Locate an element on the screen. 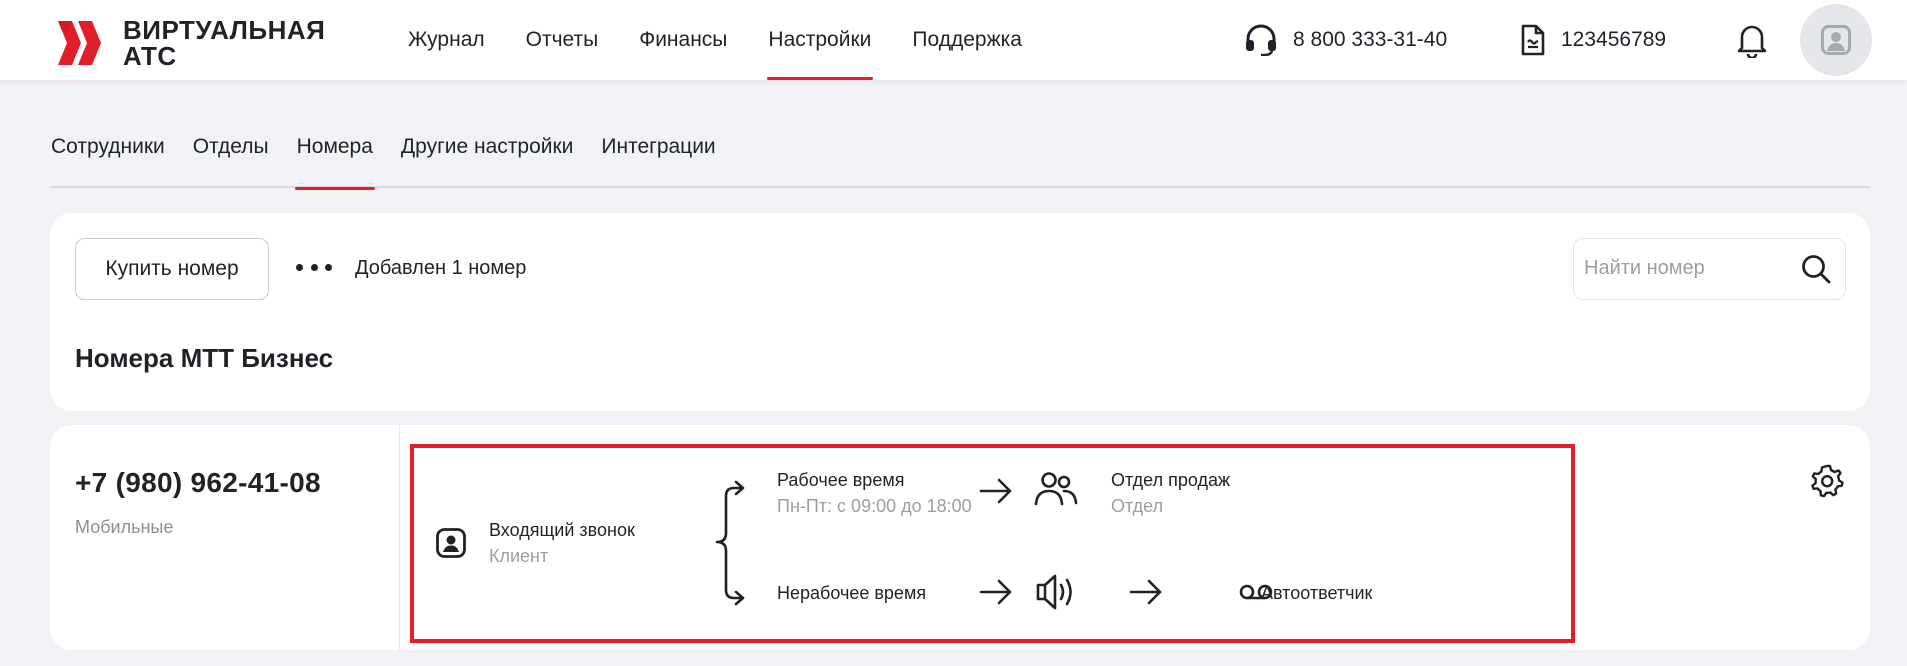 The width and height of the screenshot is (1907, 666). tab-other-settings: Другие настройки is located at coordinates (487, 155).